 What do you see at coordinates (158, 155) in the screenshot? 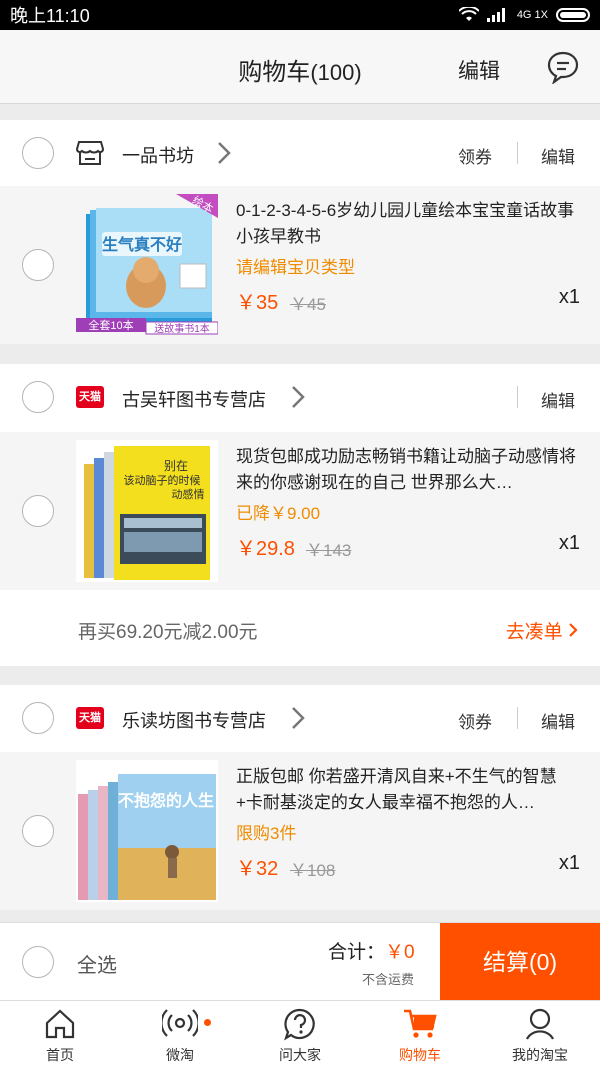
I see `shop-name: 一品书坊` at bounding box center [158, 155].